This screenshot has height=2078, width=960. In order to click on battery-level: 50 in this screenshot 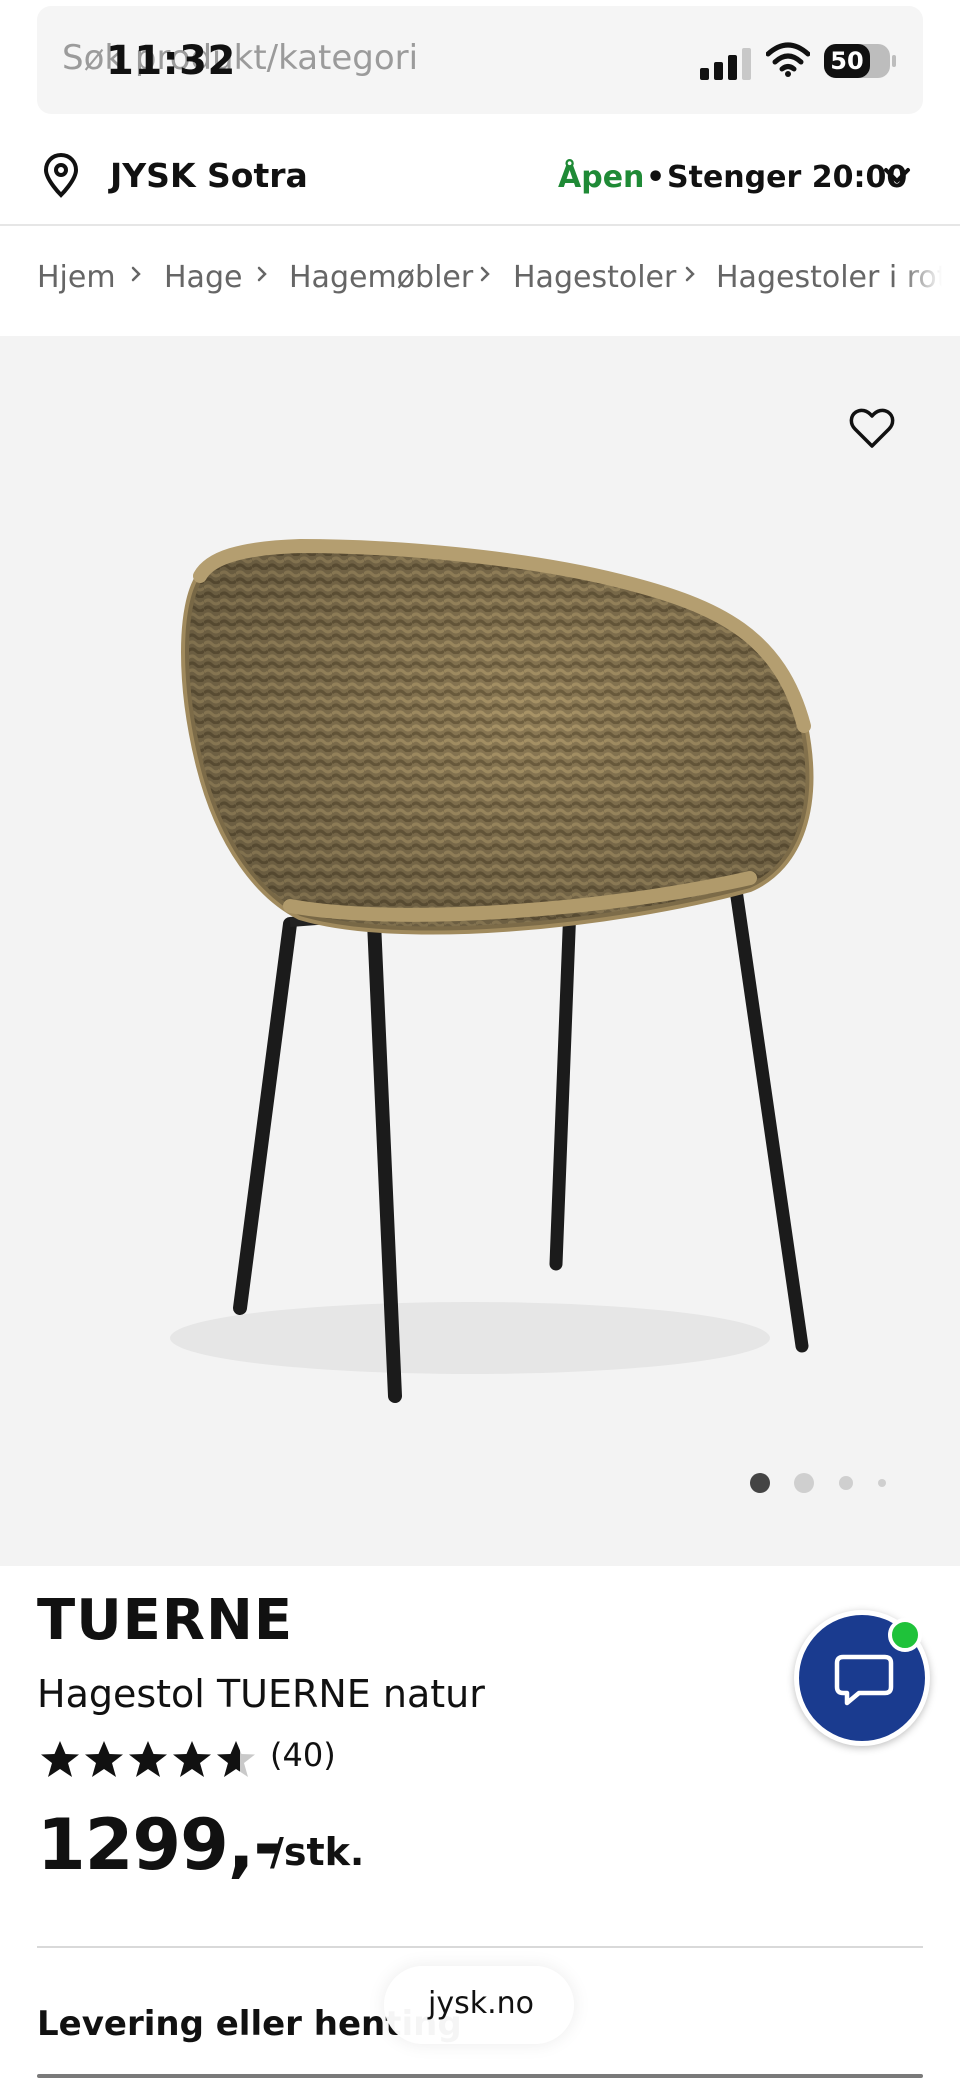, I will do `click(847, 61)`.